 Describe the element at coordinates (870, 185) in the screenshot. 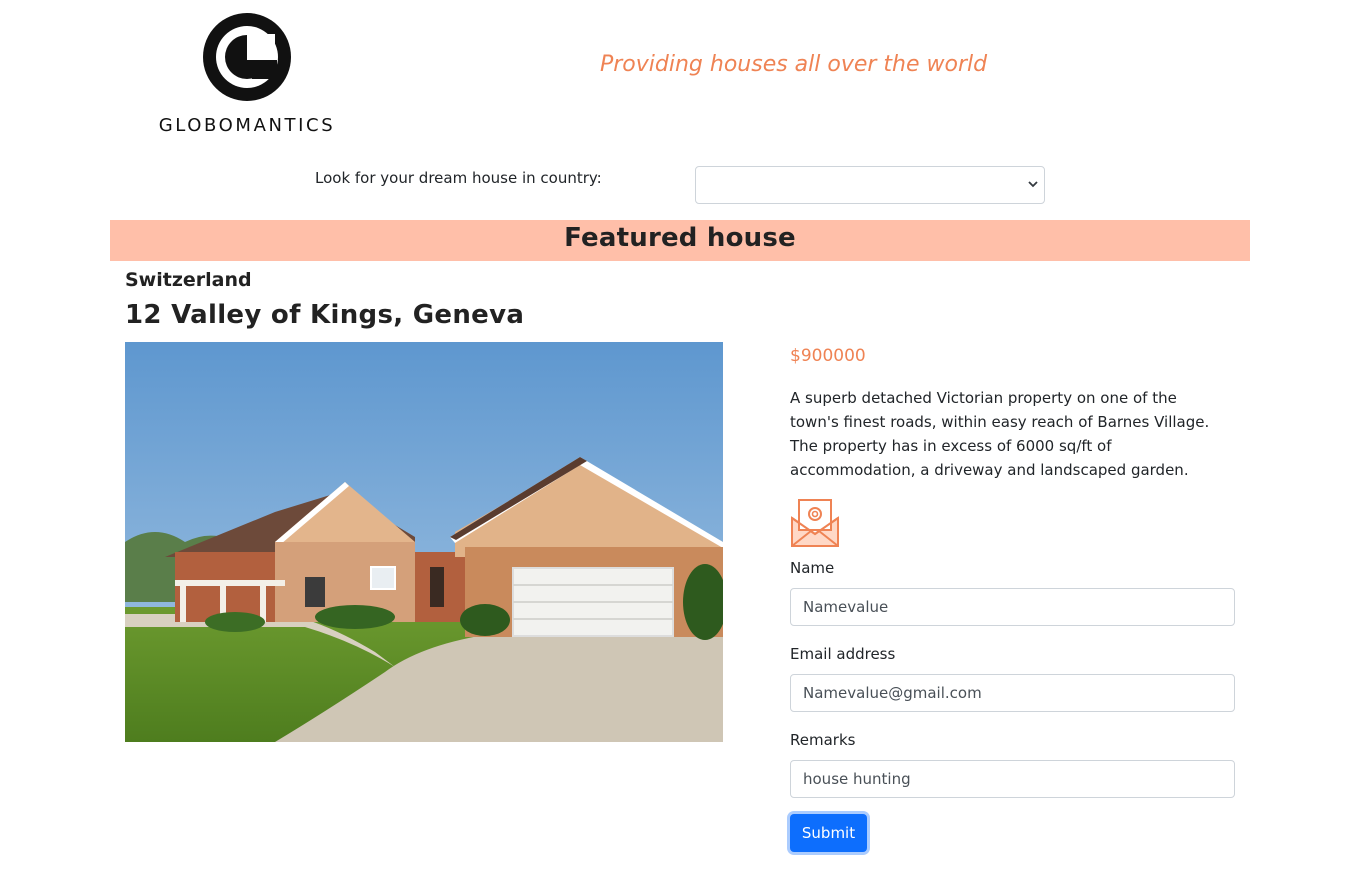

I see `country-select` at that location.